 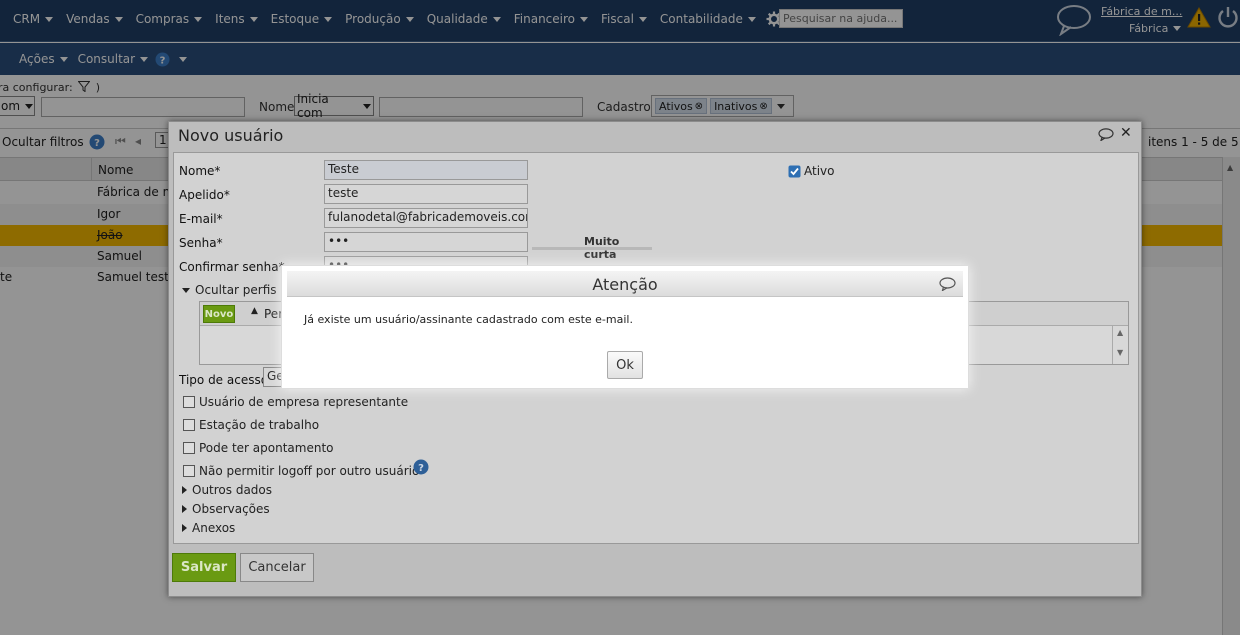 I want to click on triangle-down-icon, so click(x=186, y=290).